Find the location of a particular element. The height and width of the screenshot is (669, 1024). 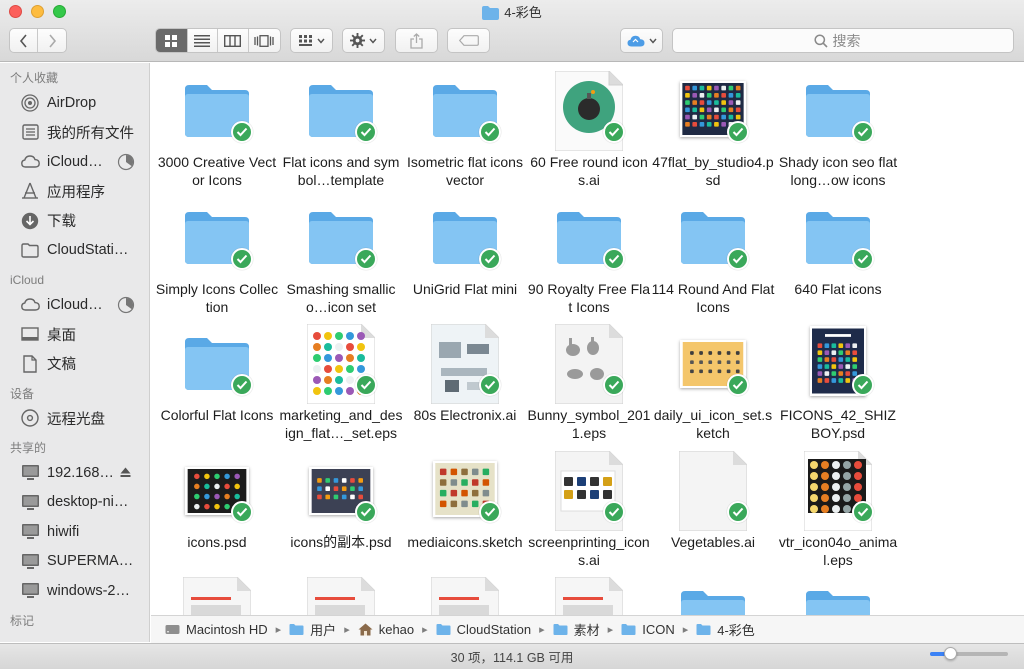

file-item: Colorful Flat Icons is located at coordinates (217, 373).